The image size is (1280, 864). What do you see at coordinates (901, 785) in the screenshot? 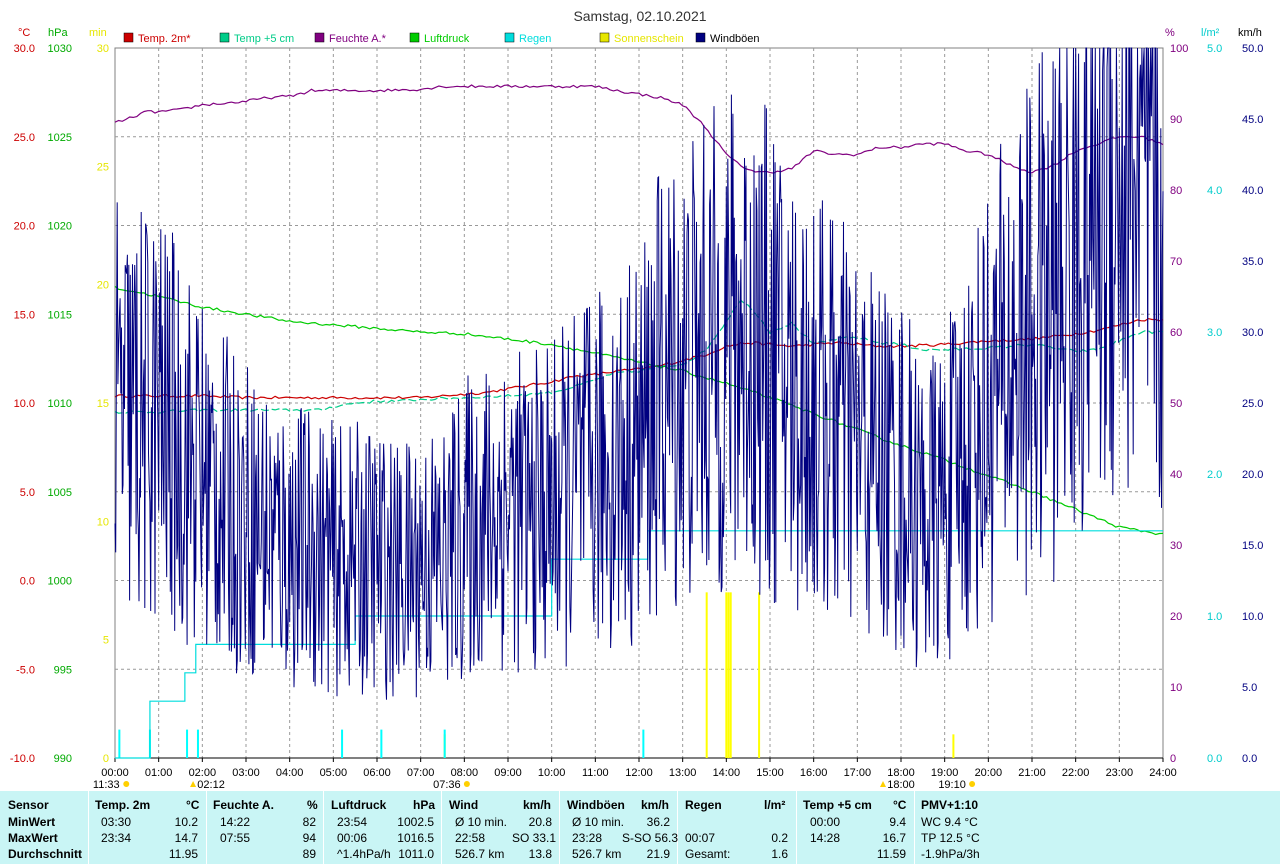
I see `sun-moon-time: 18:00` at bounding box center [901, 785].